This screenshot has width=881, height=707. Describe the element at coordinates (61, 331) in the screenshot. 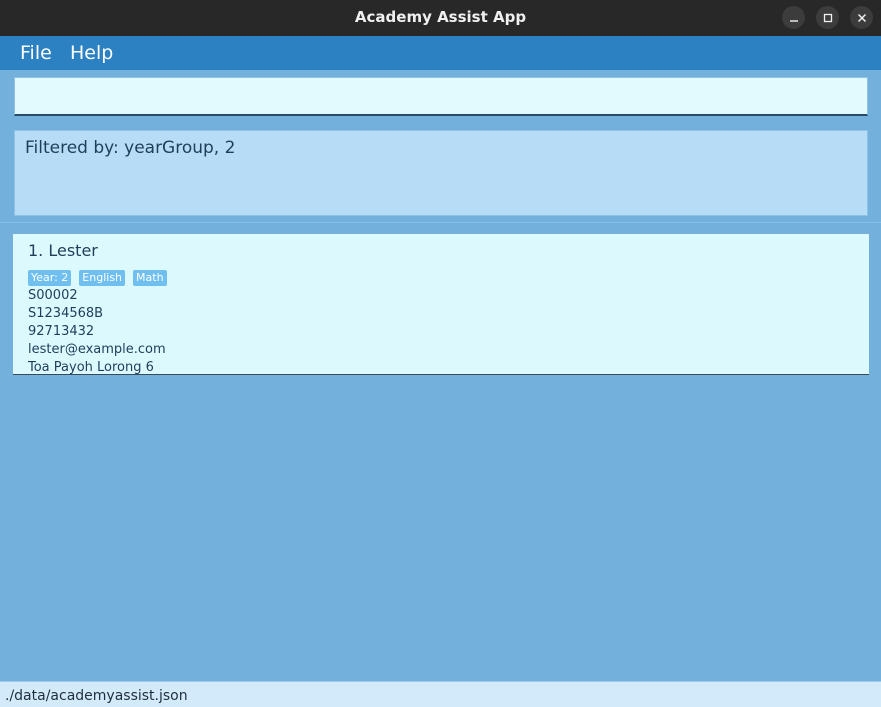

I see `student-phone: 92713432` at that location.